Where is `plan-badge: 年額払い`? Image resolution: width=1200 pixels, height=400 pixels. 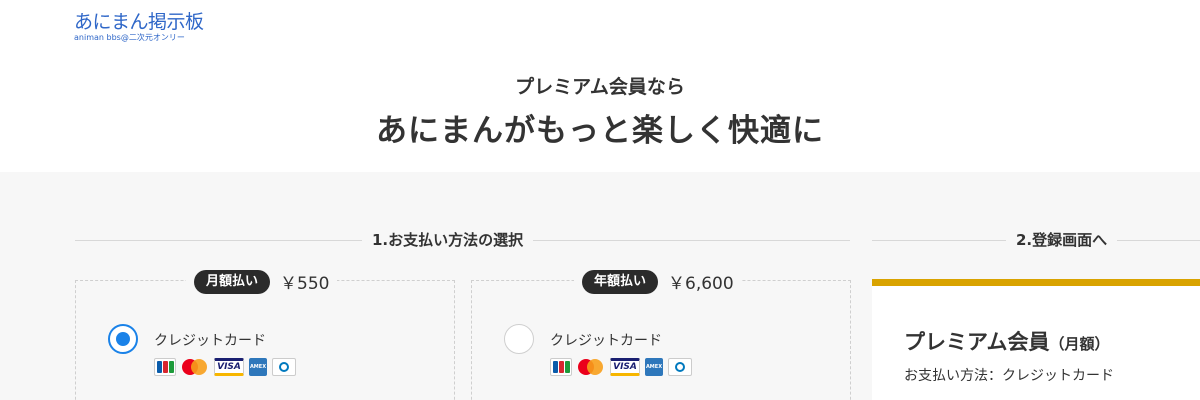
plan-badge: 年額払い is located at coordinates (620, 281).